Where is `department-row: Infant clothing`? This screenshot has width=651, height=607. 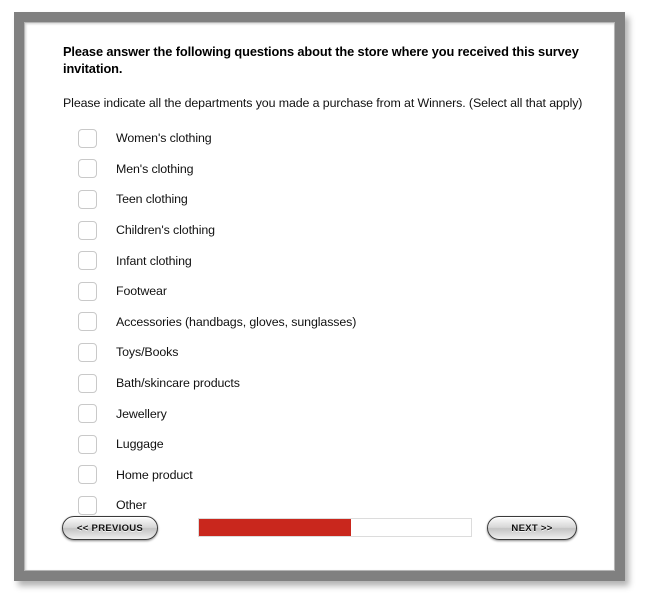
department-row: Infant clothing is located at coordinates (328, 260).